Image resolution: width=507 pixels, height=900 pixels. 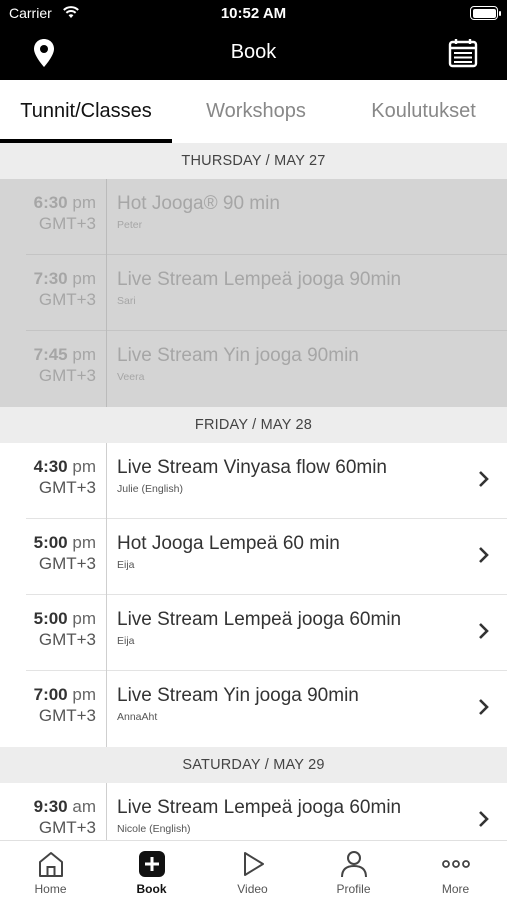 What do you see at coordinates (50, 864) in the screenshot?
I see `home-icon` at bounding box center [50, 864].